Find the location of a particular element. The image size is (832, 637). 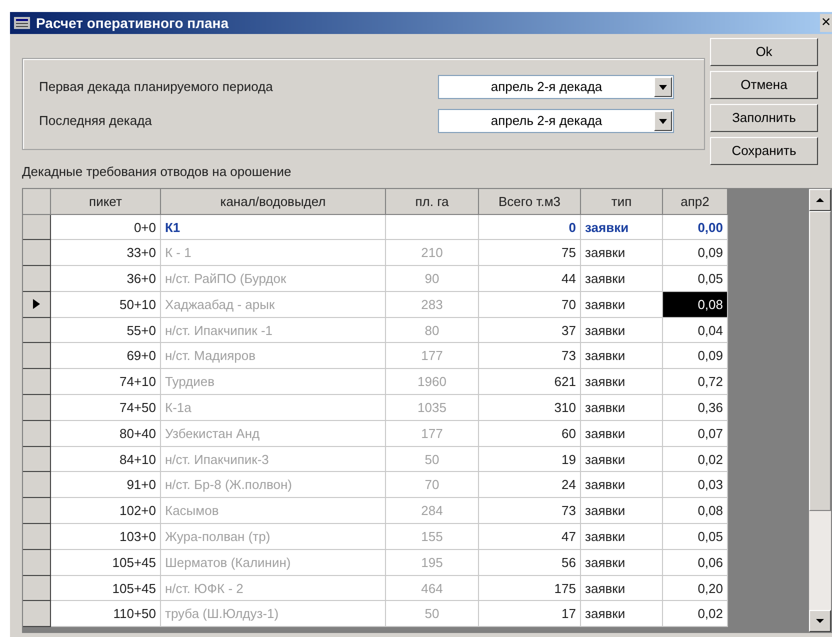

area-cell: 70 is located at coordinates (432, 485).